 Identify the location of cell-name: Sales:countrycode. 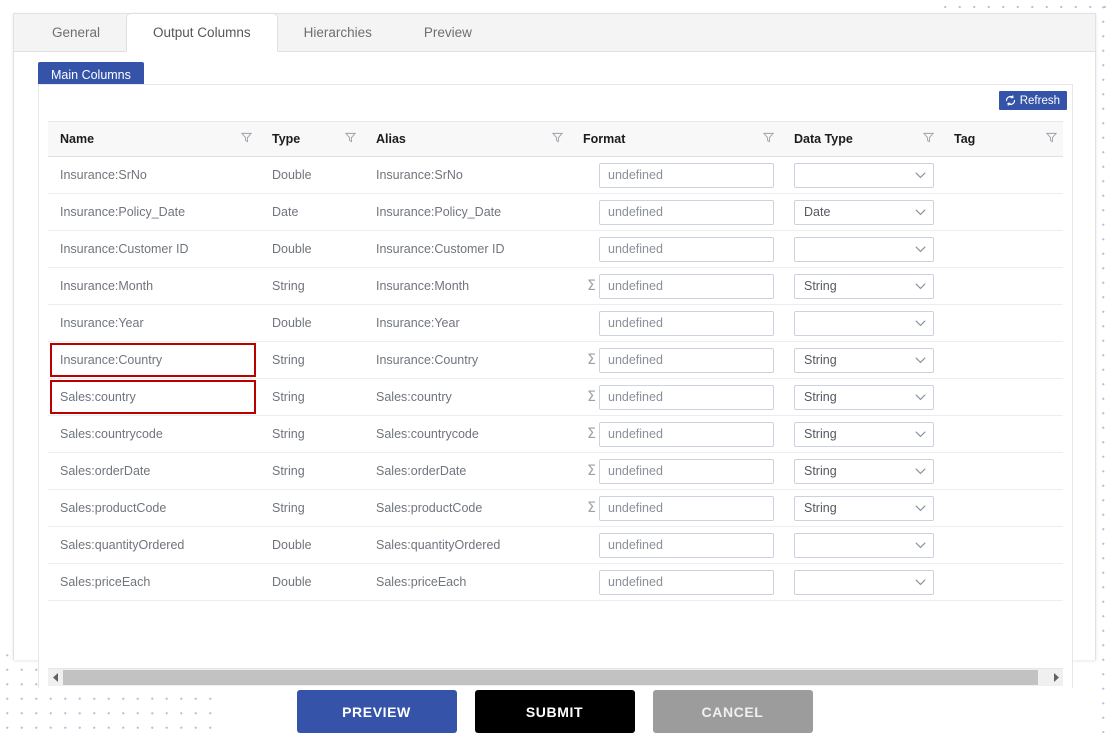
(154, 434).